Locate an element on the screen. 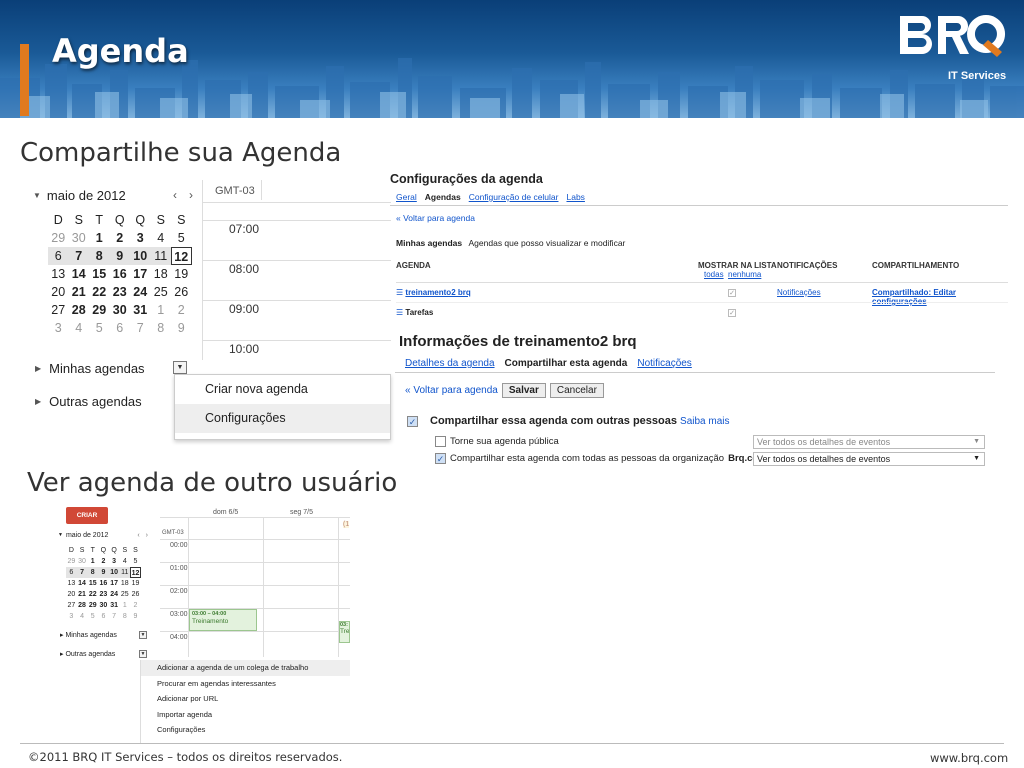 The image size is (1024, 768). calendar-day: 22 is located at coordinates (92, 594).